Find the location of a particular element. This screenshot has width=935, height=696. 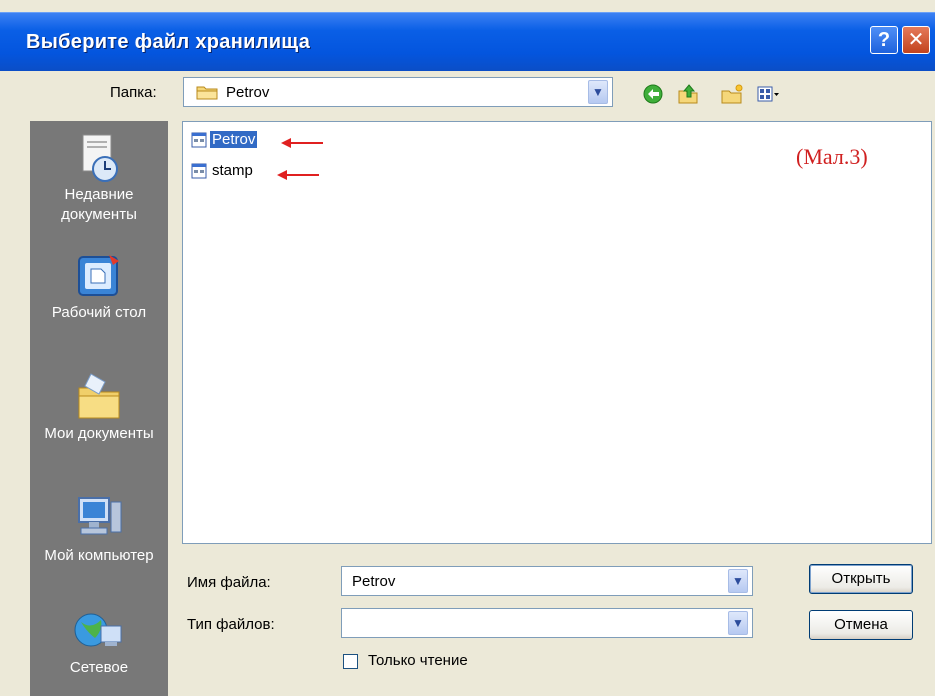

place-recent-documents: Недавние документы is located at coordinates (99, 178).